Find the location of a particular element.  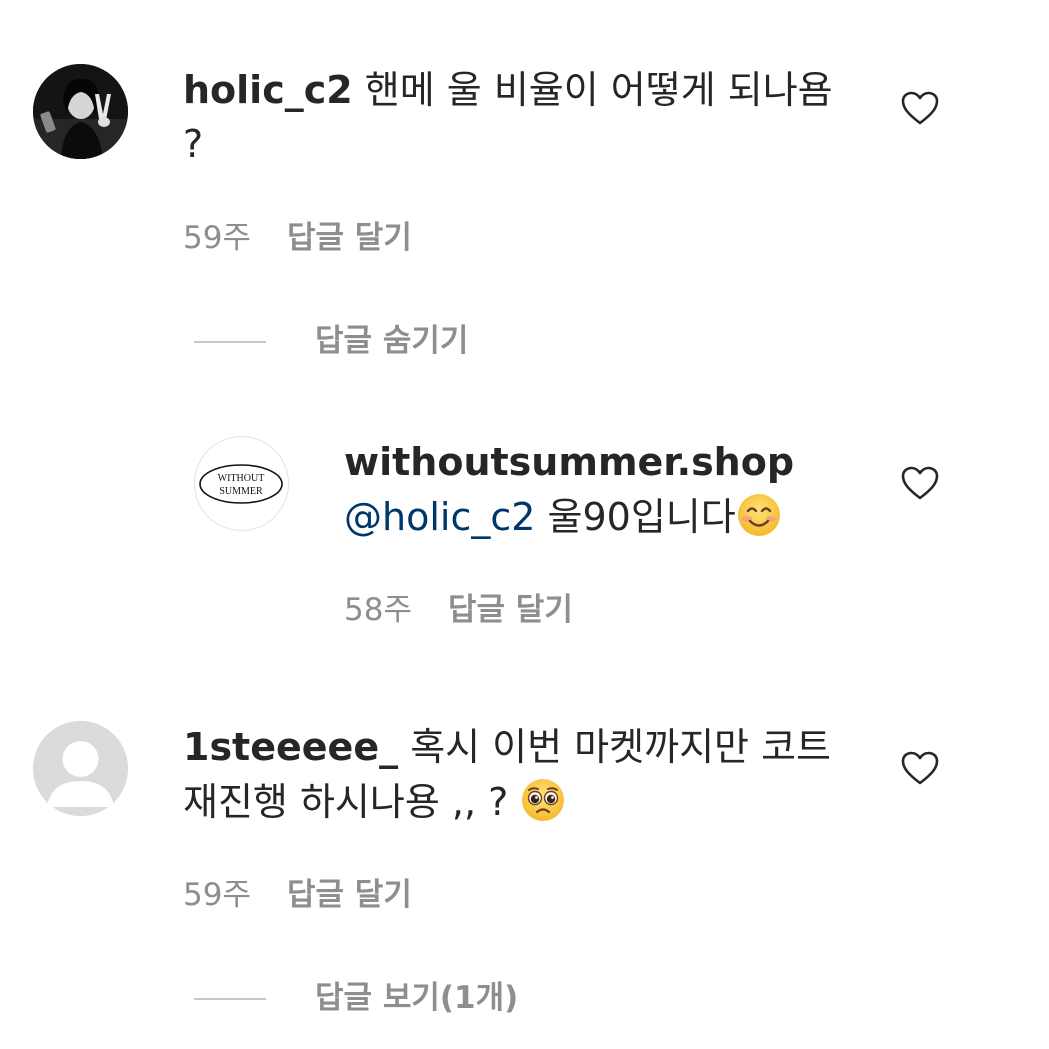

brand-logo: WITHOUT SUMMER is located at coordinates (241, 484).